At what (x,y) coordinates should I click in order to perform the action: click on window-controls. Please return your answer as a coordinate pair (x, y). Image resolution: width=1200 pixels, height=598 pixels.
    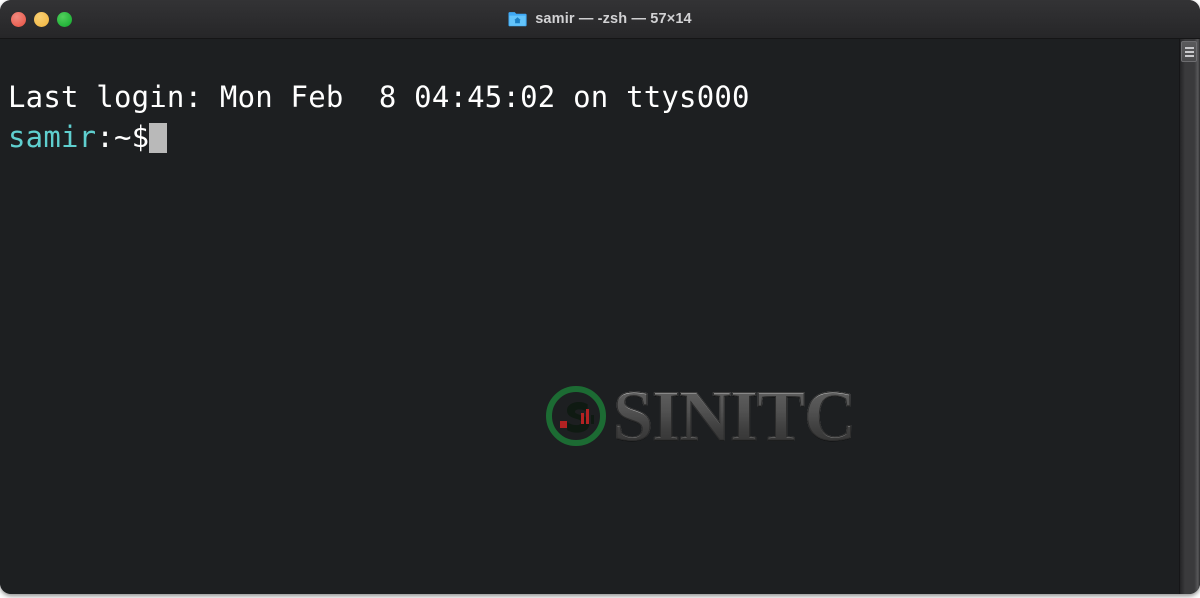
    Looking at the image, I should click on (41, 19).